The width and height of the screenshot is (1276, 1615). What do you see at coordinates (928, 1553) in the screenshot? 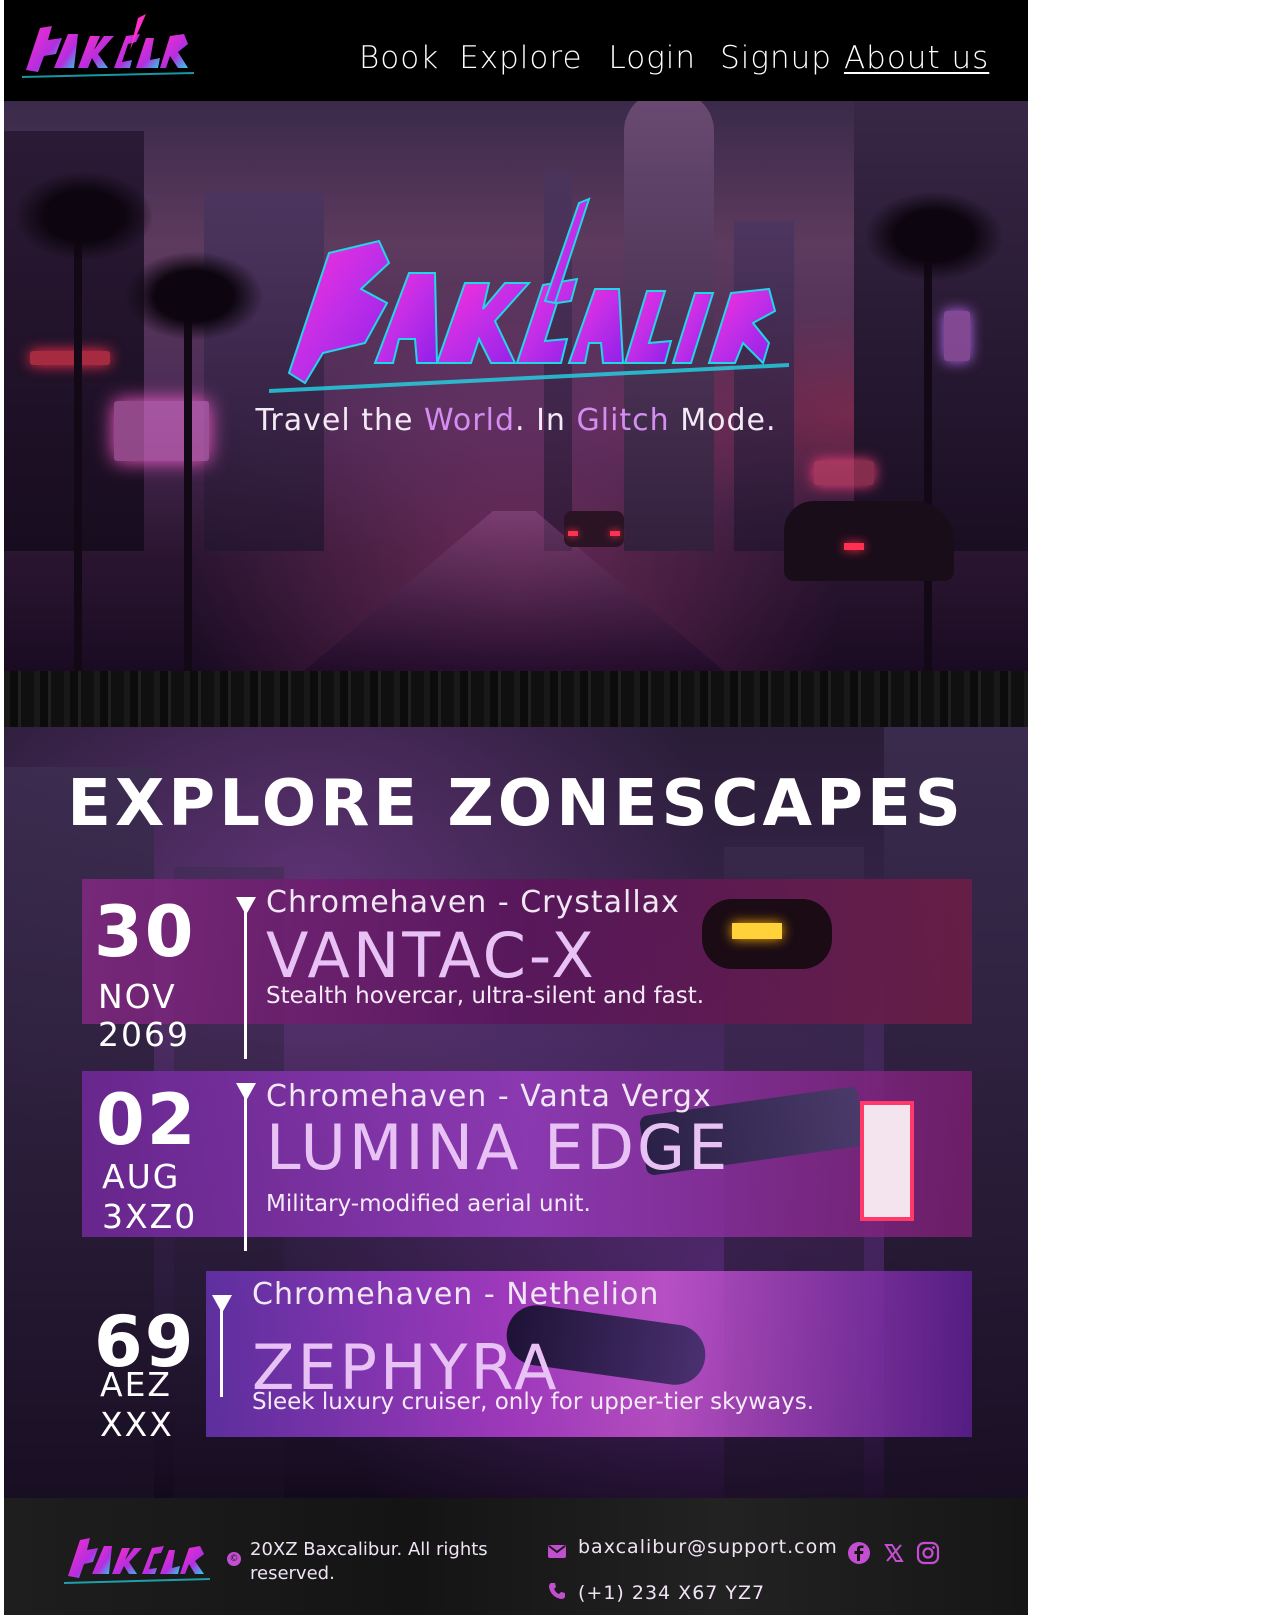
I see `instagram-icon` at bounding box center [928, 1553].